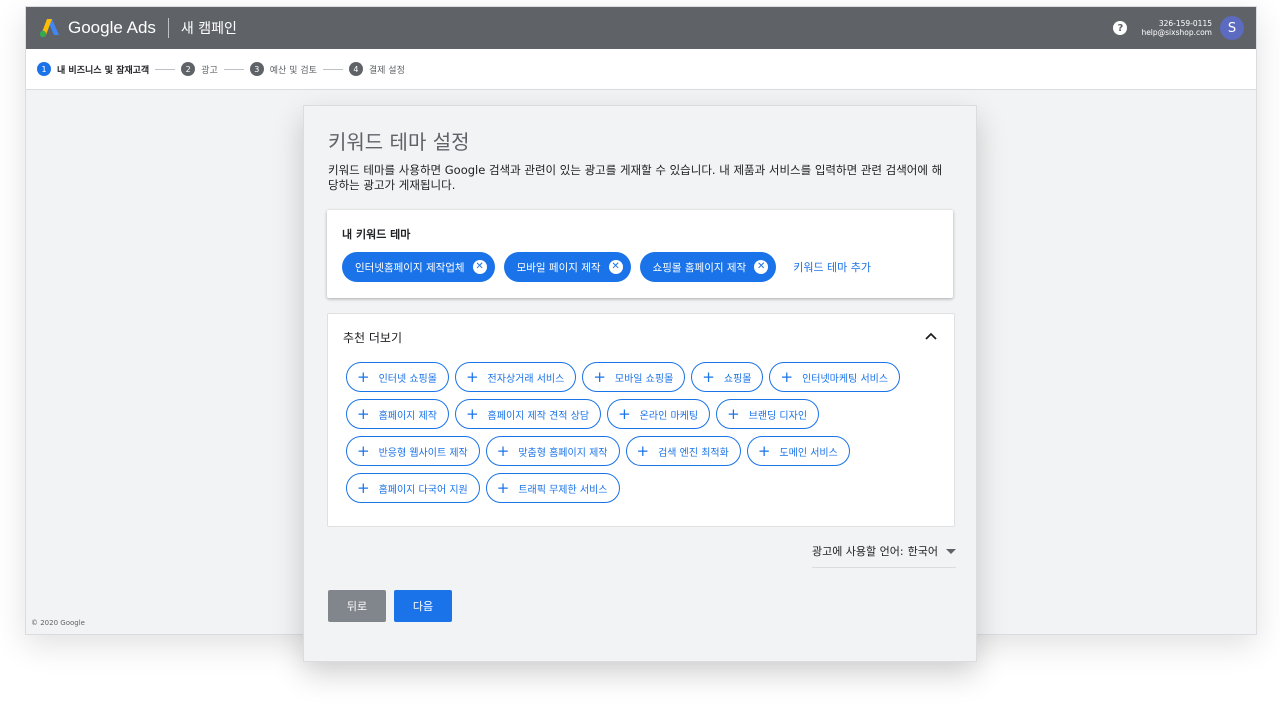  I want to click on step-number: 3, so click(256, 69).